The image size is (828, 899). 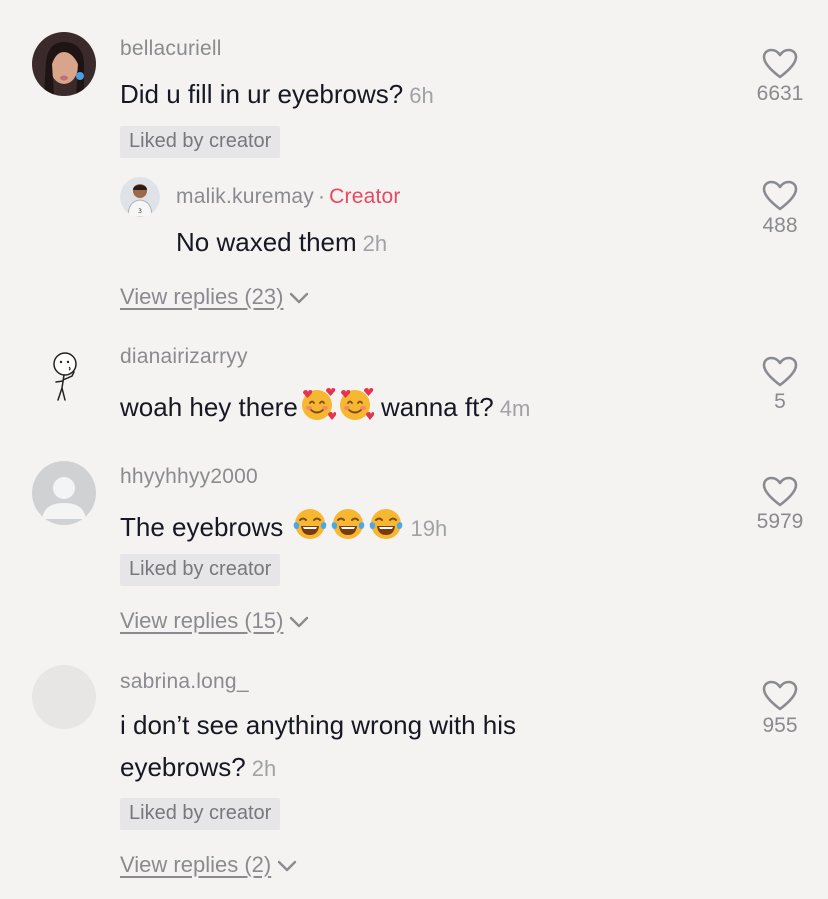 What do you see at coordinates (515, 408) in the screenshot?
I see `comment-time: 4m` at bounding box center [515, 408].